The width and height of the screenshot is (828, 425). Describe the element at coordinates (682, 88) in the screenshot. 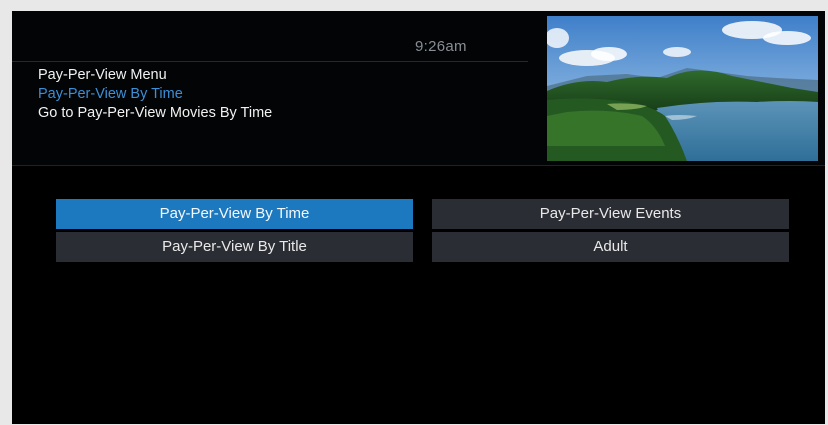

I see `video-preview` at that location.